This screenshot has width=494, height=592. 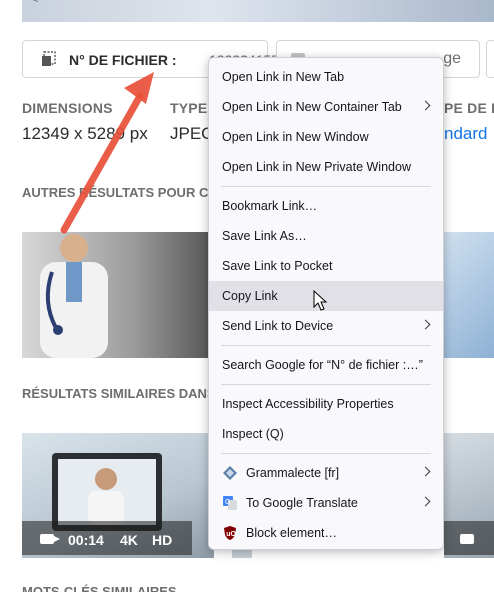 I want to click on similar-keywords-heading: MOTS-CLÉS SIMILAIRES, so click(x=99, y=588).